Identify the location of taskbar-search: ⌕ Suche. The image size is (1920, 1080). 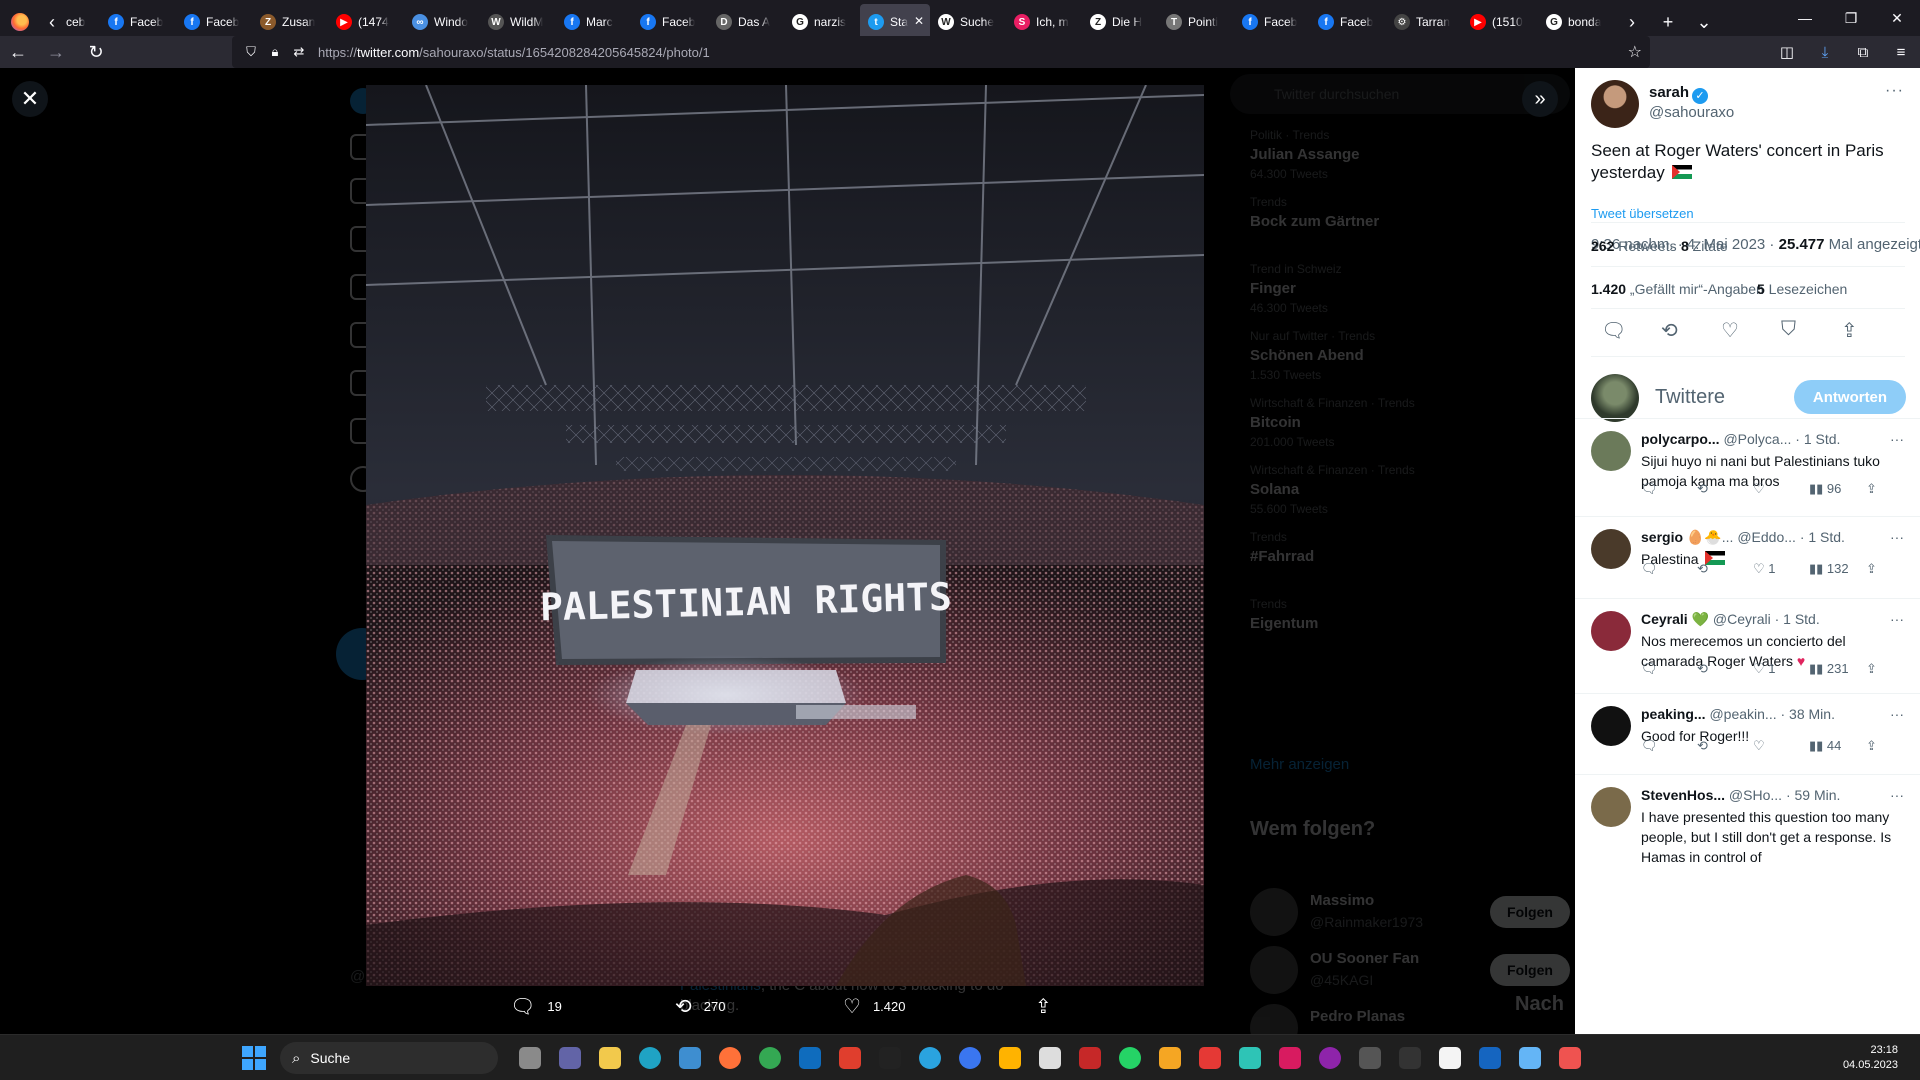
(389, 1058).